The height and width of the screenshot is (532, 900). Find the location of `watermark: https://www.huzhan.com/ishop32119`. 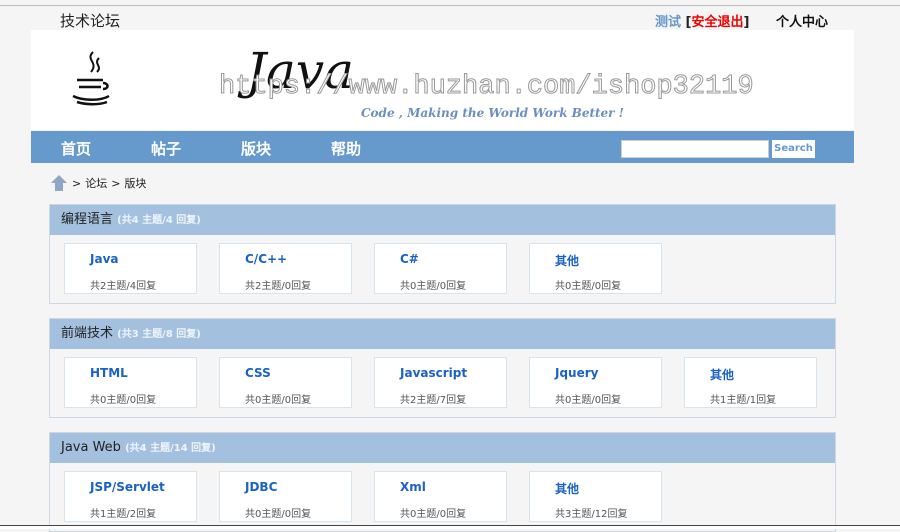

watermark: https://www.huzhan.com/ishop32119 is located at coordinates (487, 87).